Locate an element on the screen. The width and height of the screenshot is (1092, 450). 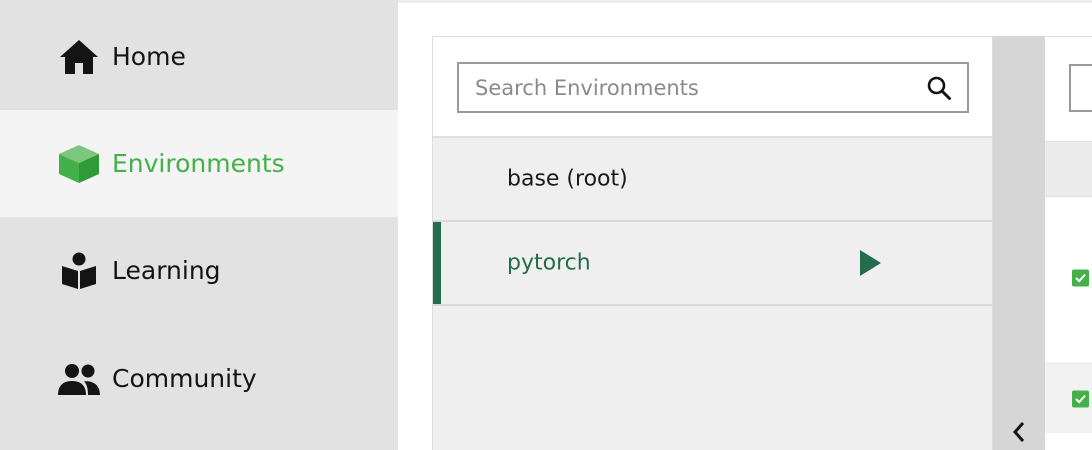
cube-icon is located at coordinates (79, 164).